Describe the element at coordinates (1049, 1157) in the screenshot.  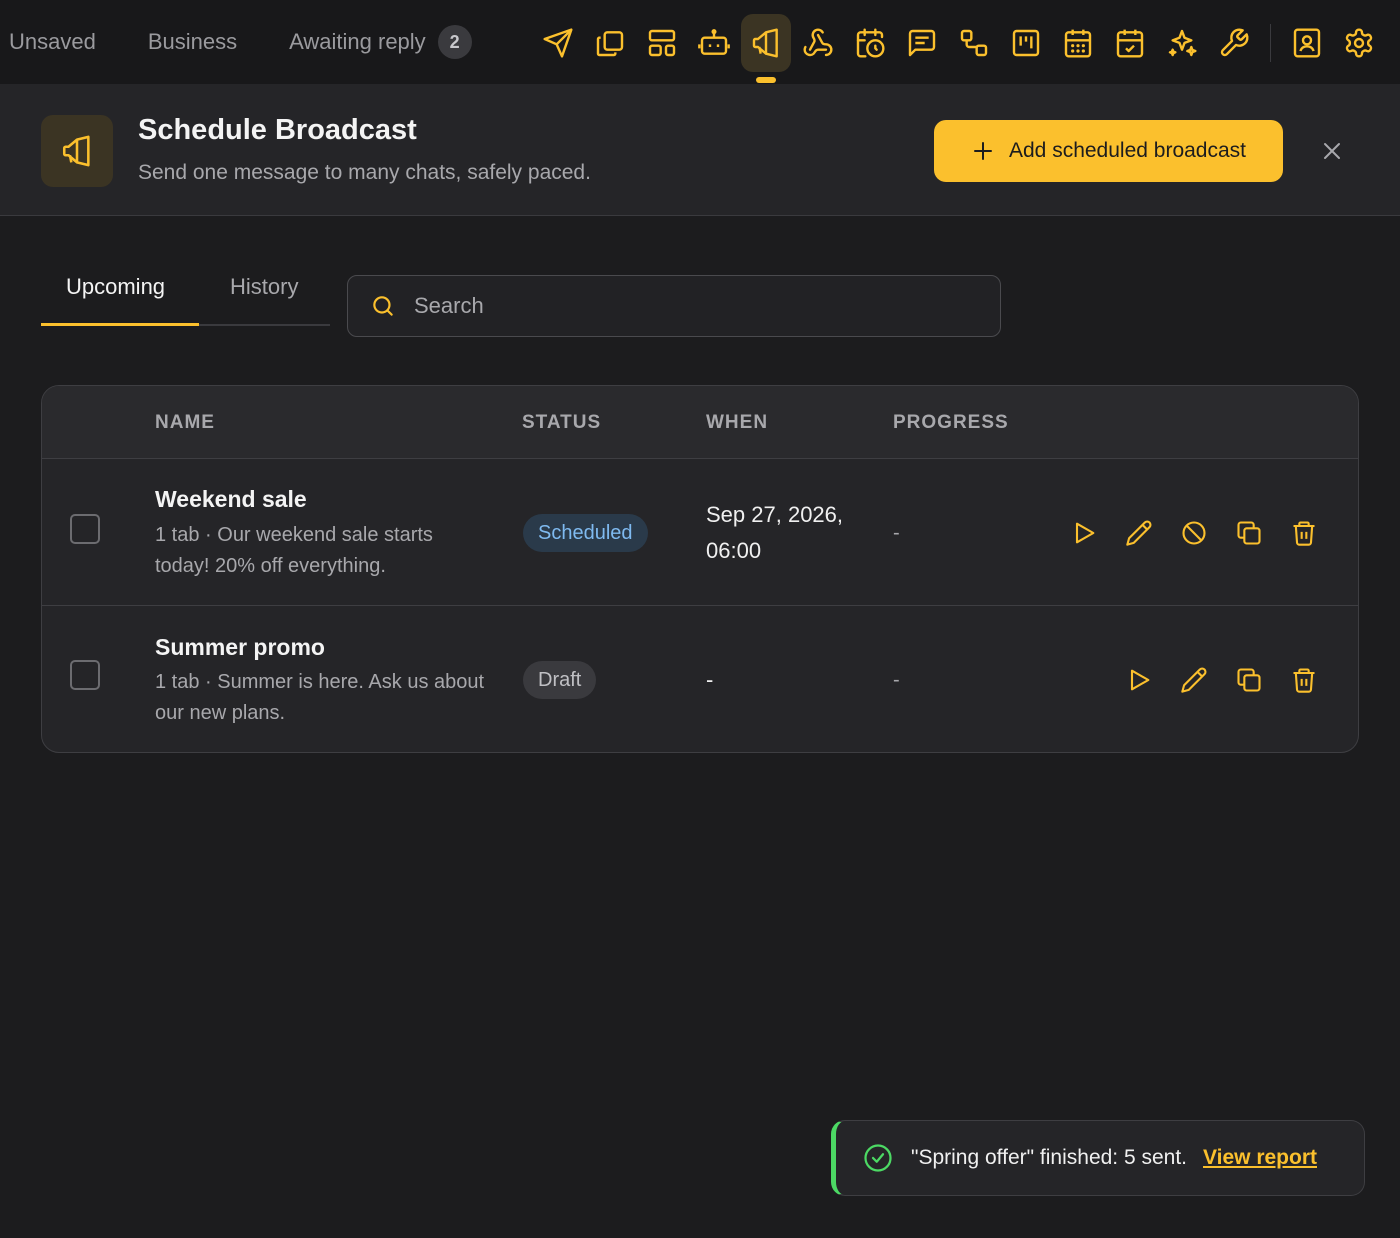
I see `toast-message: "Spring offer" finished: 5 sent.` at that location.